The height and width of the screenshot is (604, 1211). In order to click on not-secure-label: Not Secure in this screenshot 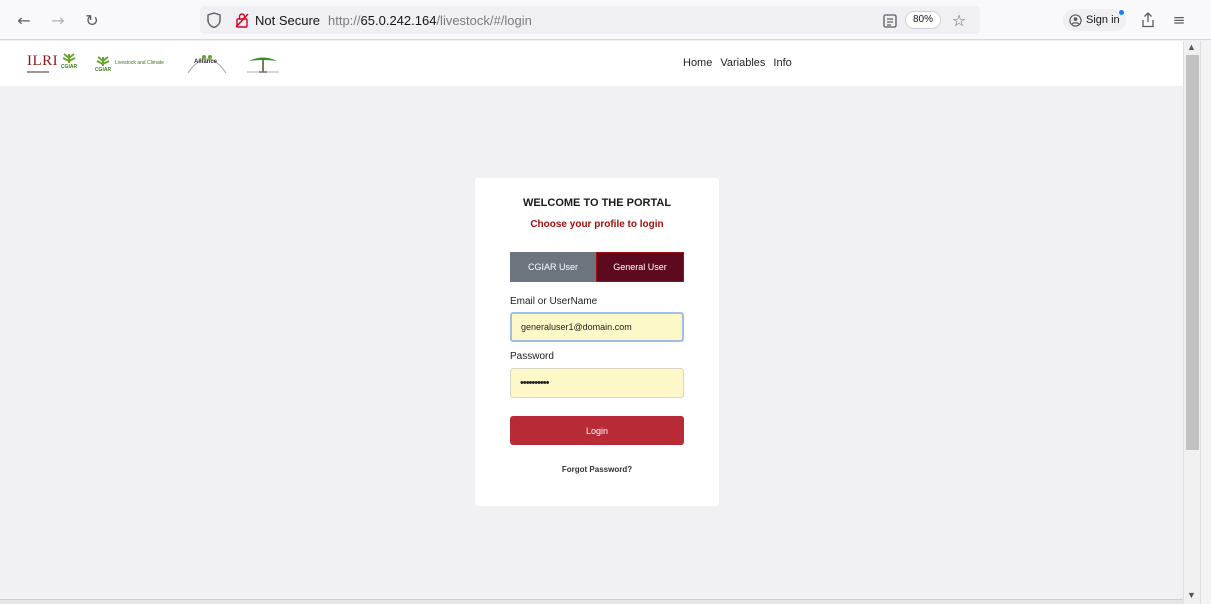, I will do `click(287, 20)`.